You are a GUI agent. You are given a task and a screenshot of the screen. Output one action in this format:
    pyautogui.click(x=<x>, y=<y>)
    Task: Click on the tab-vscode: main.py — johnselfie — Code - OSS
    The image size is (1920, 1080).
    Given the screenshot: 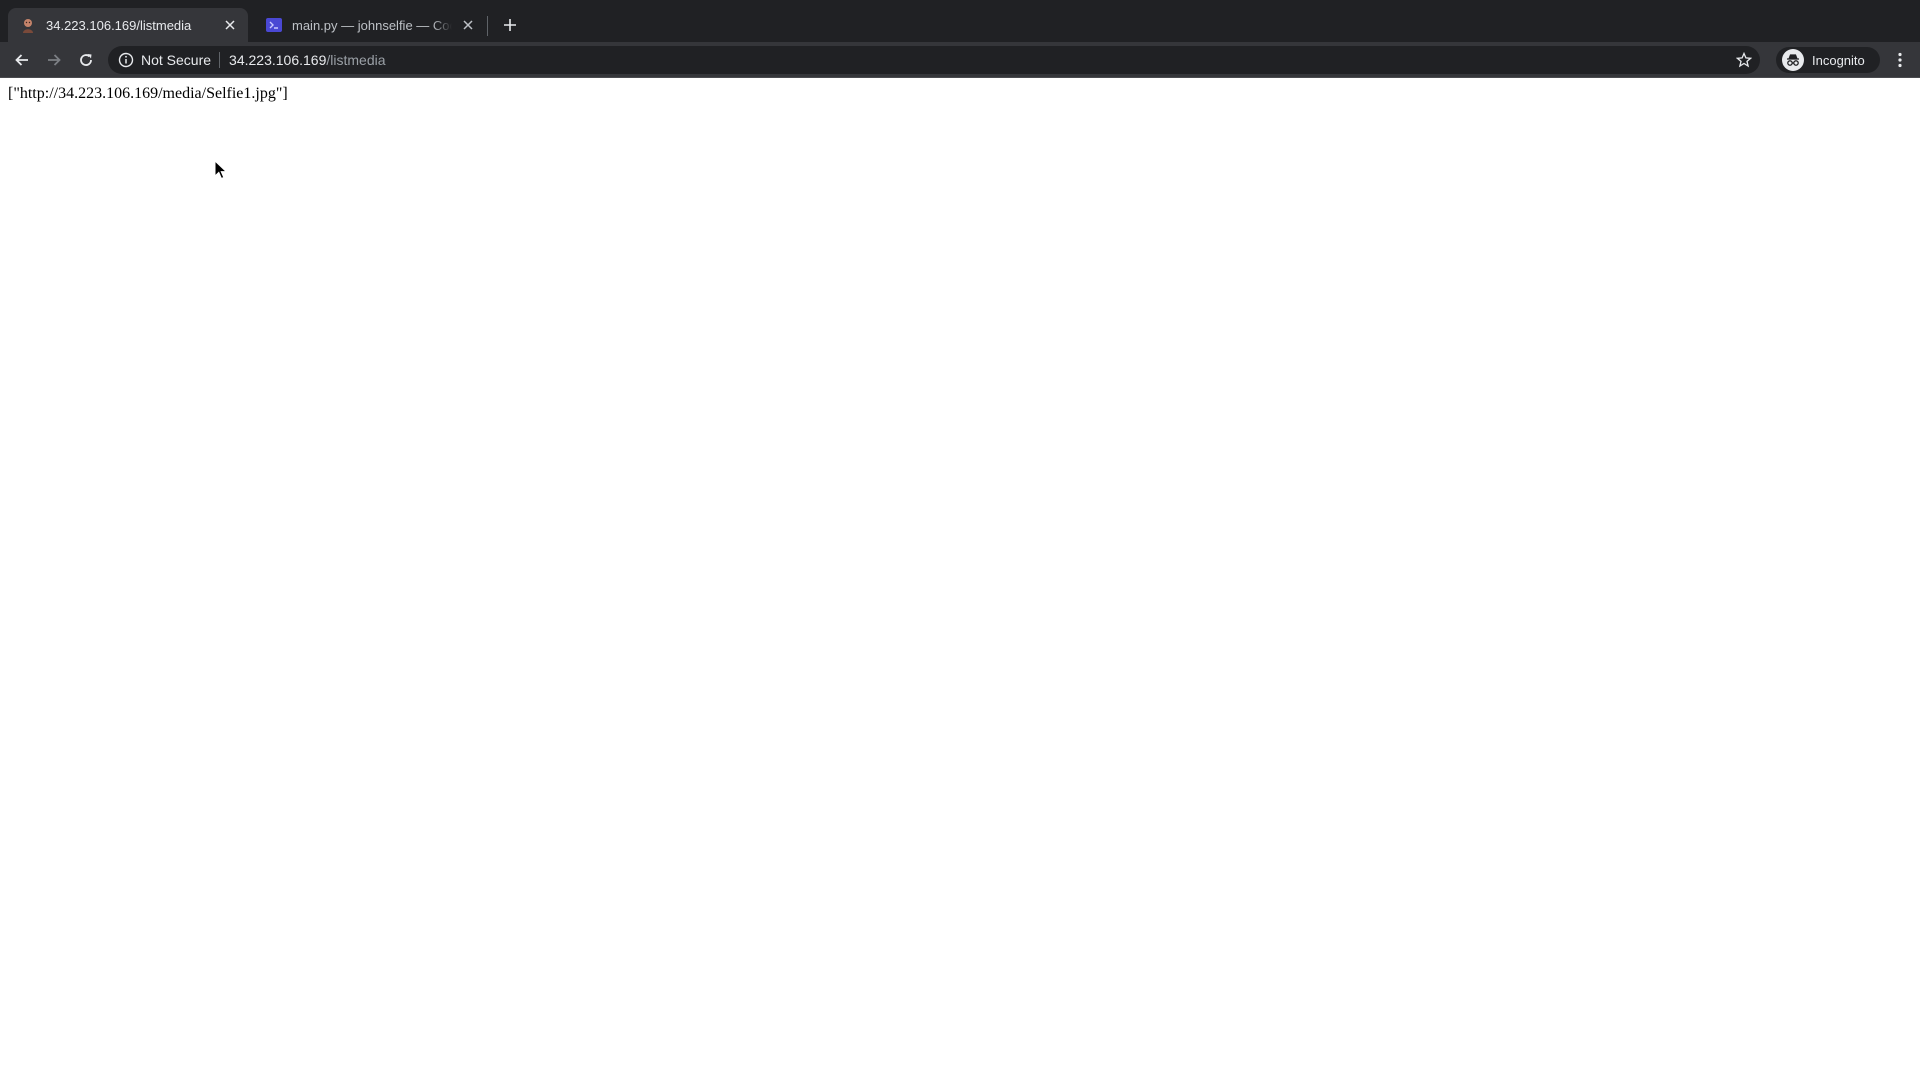 What is the action you would take?
    pyautogui.click(x=370, y=25)
    